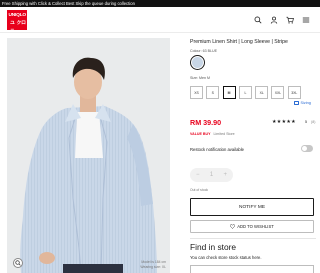 This screenshot has width=320, height=273. What do you see at coordinates (313, 122) in the screenshot?
I see `rating-count: (8)` at bounding box center [313, 122].